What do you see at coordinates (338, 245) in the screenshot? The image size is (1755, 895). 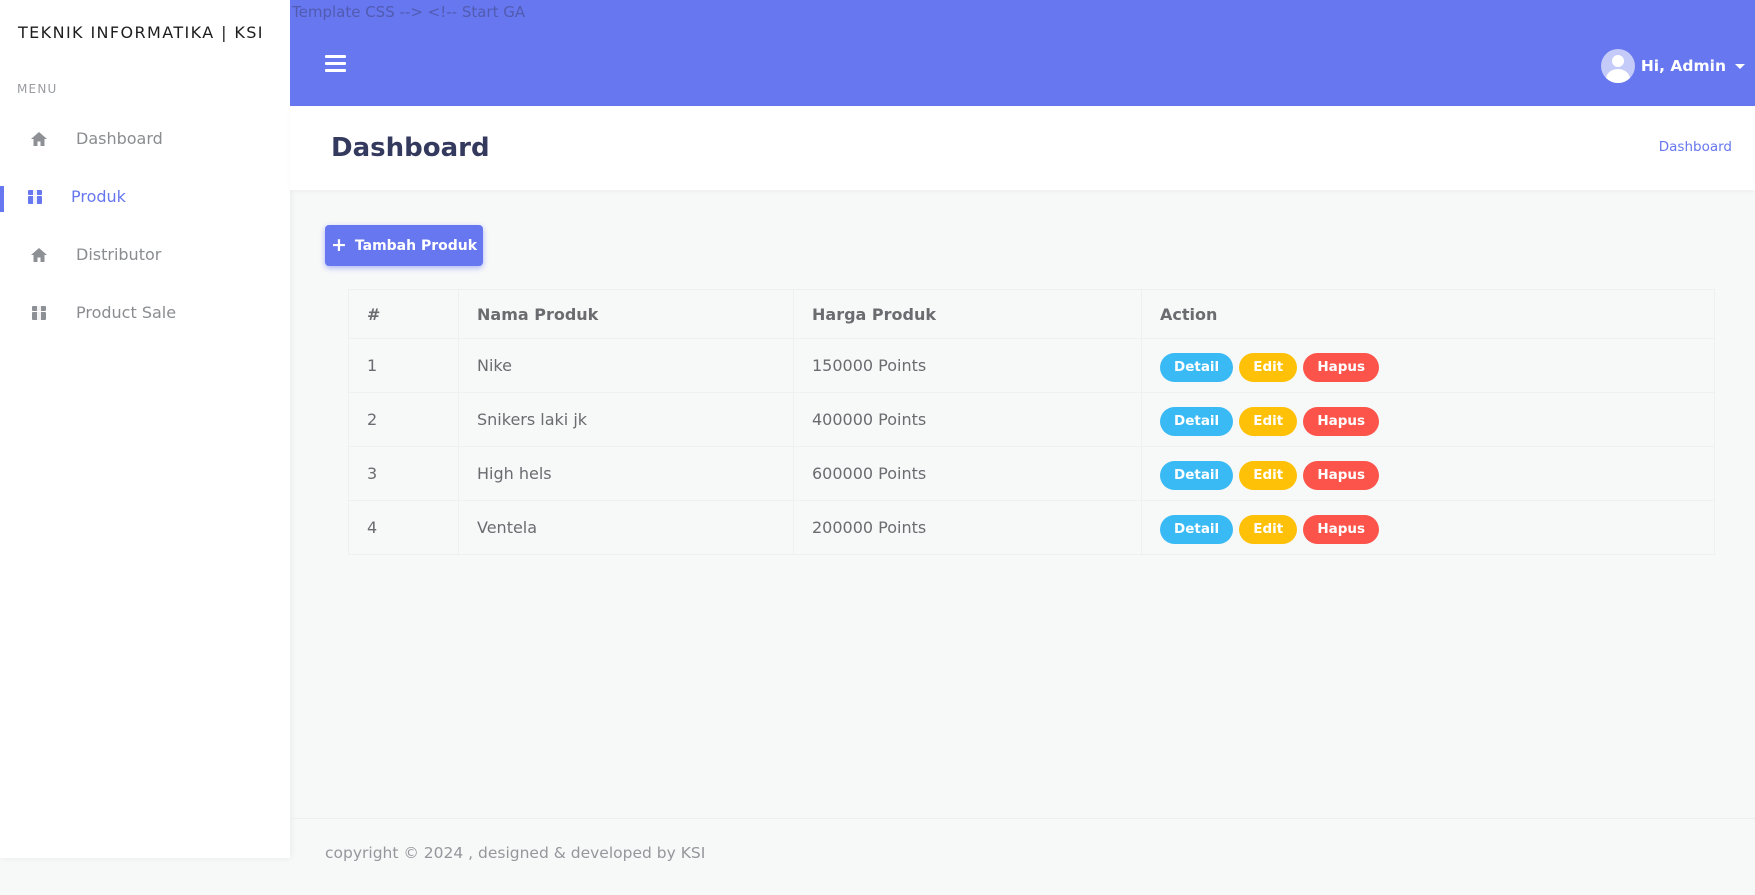 I see `plus-icon: +` at bounding box center [338, 245].